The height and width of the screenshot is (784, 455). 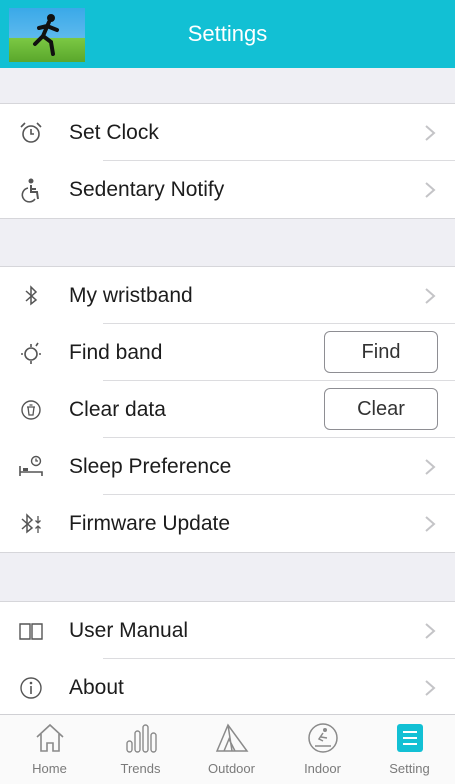 I want to click on sleep-bed-icon, so click(x=31, y=465).